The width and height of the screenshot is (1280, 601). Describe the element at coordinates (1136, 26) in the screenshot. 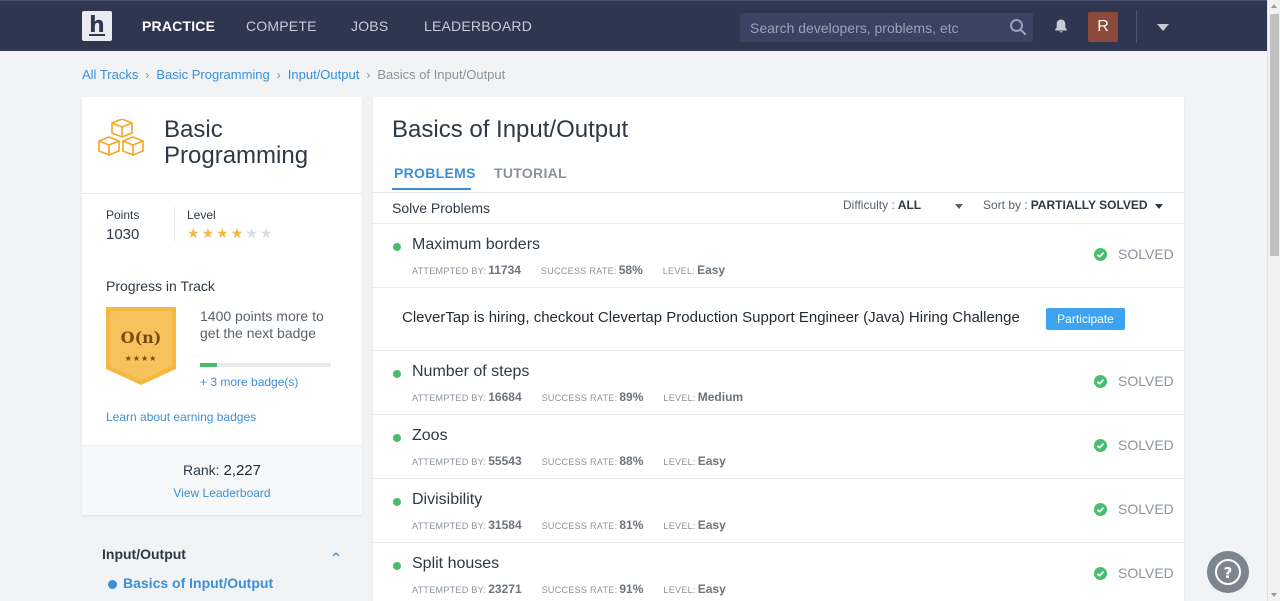

I see `nav-divider` at that location.